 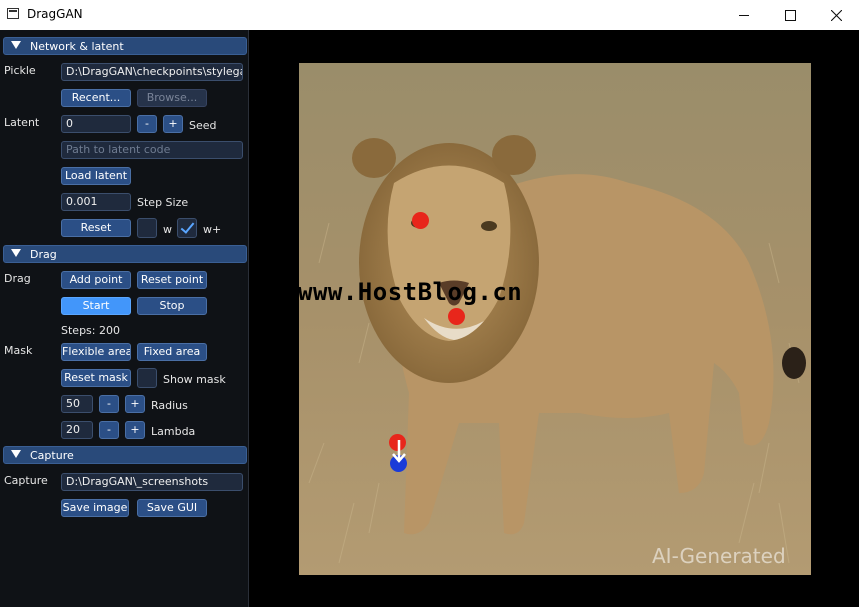 What do you see at coordinates (203, 125) in the screenshot?
I see `seed-label: Seed` at bounding box center [203, 125].